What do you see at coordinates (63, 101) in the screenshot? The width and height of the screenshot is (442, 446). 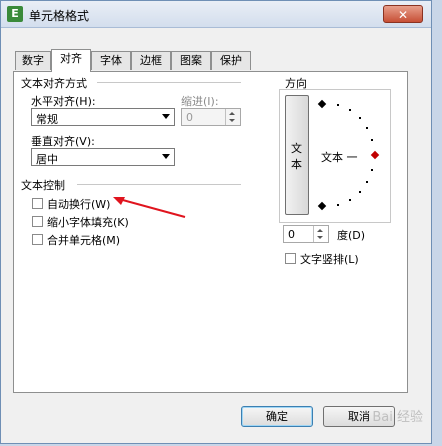 I see `horizontal-align-label: 水平对齐(H):` at bounding box center [63, 101].